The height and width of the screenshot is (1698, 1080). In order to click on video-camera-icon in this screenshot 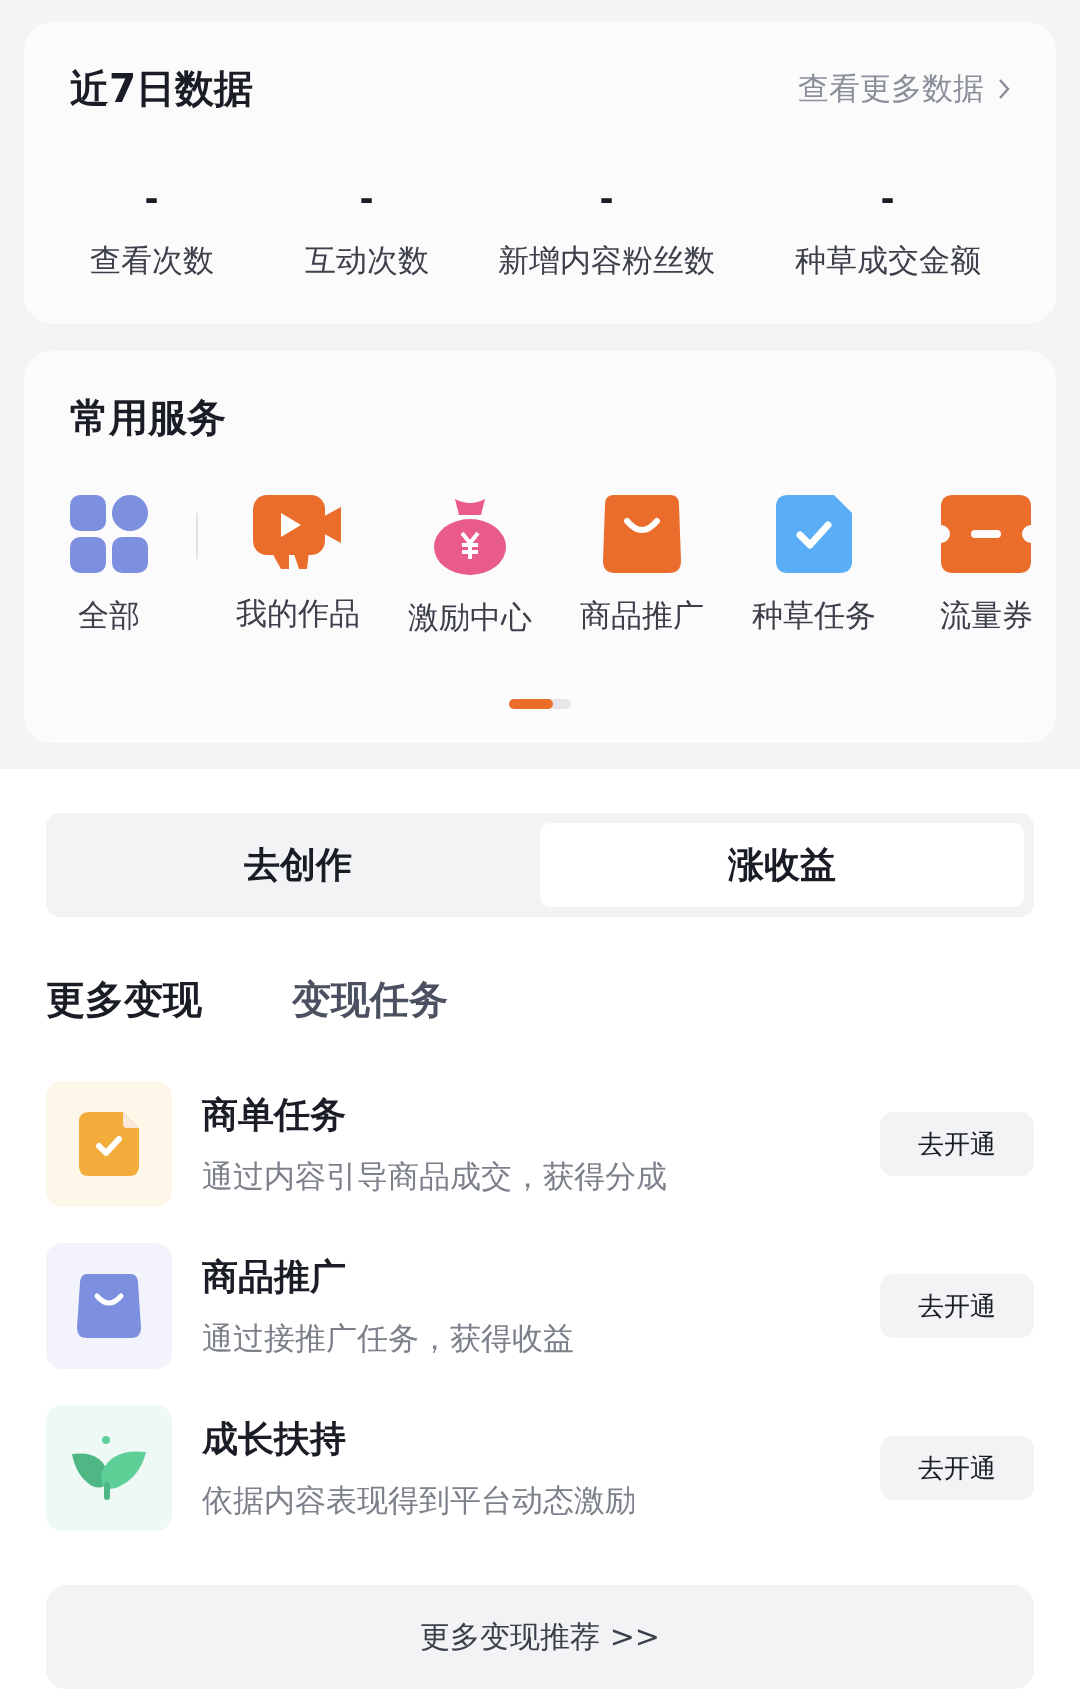, I will do `click(298, 533)`.